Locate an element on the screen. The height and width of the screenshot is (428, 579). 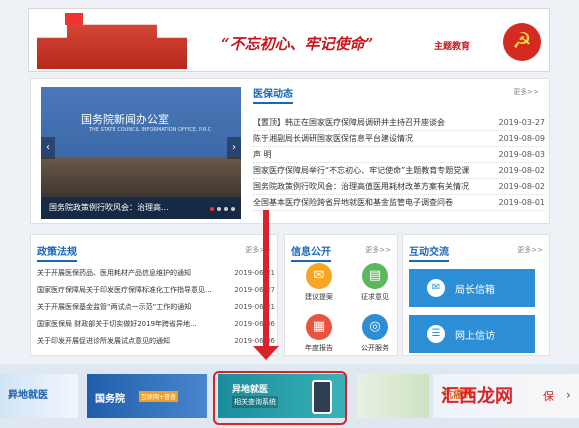
list-item: 声 明 2019-08-03 is located at coordinates (399, 155).